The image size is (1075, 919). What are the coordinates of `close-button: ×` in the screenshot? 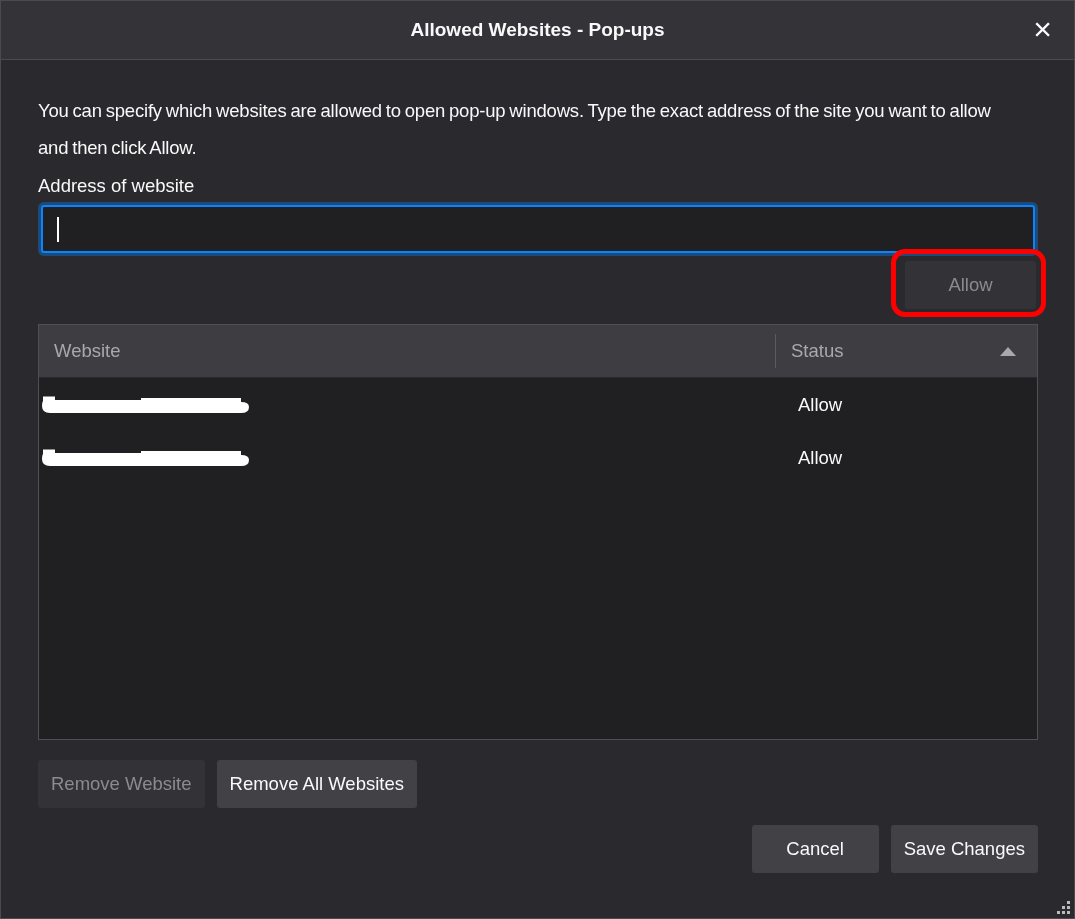 It's located at (1042, 29).